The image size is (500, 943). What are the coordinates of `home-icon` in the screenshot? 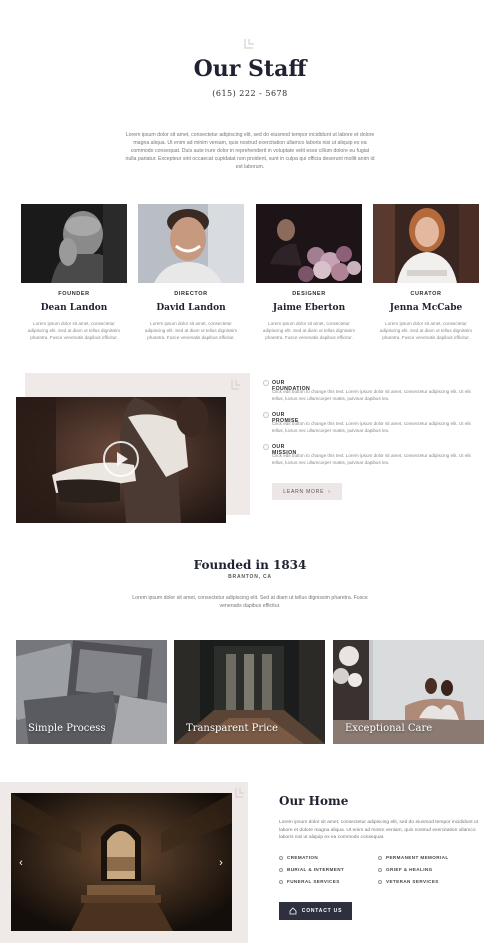 It's located at (293, 911).